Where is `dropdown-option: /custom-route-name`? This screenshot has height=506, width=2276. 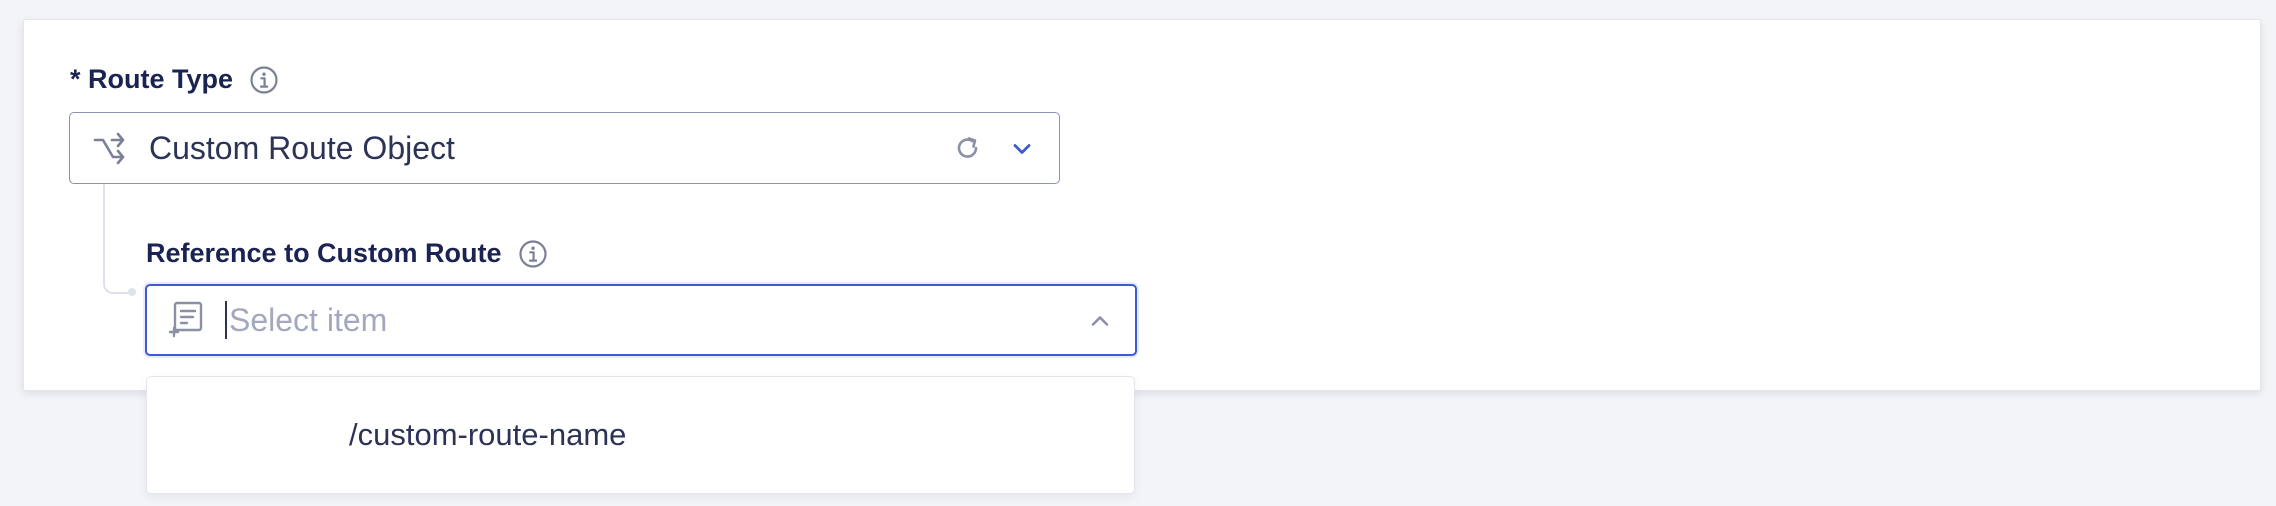
dropdown-option: /custom-route-name is located at coordinates (640, 435).